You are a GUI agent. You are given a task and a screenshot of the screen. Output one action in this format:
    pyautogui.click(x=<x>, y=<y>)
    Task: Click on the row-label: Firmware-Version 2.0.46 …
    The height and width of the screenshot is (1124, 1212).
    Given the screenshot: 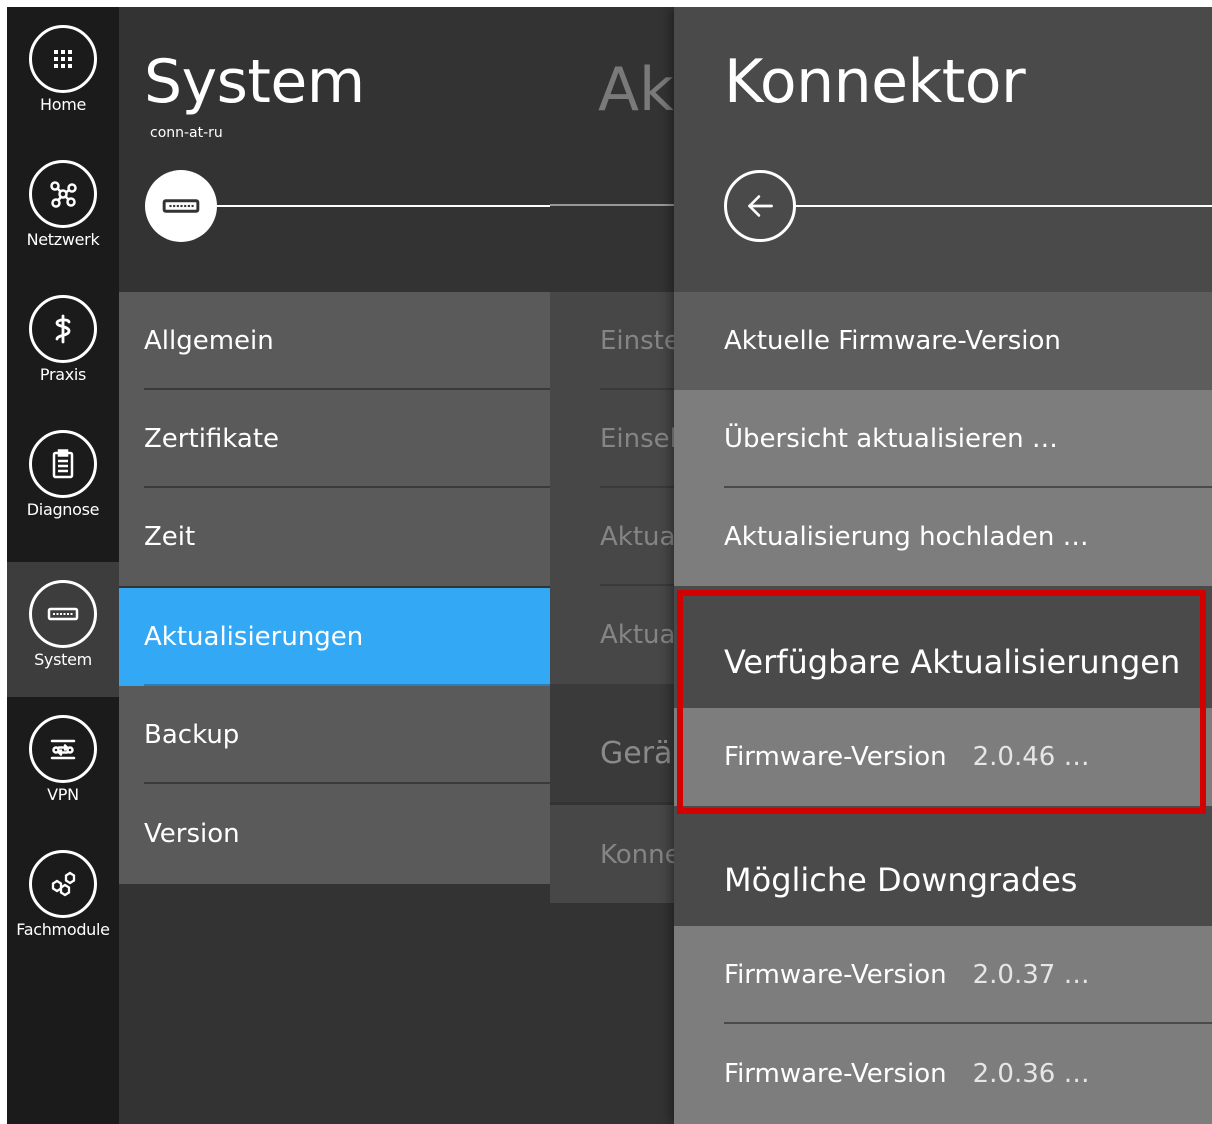 What is the action you would take?
    pyautogui.click(x=907, y=757)
    